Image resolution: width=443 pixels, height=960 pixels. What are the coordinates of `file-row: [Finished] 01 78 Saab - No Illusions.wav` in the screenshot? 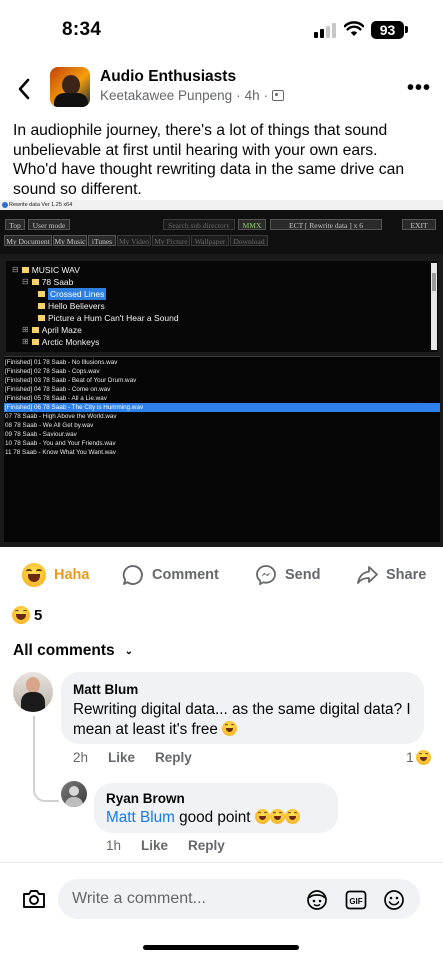 It's located at (61, 362).